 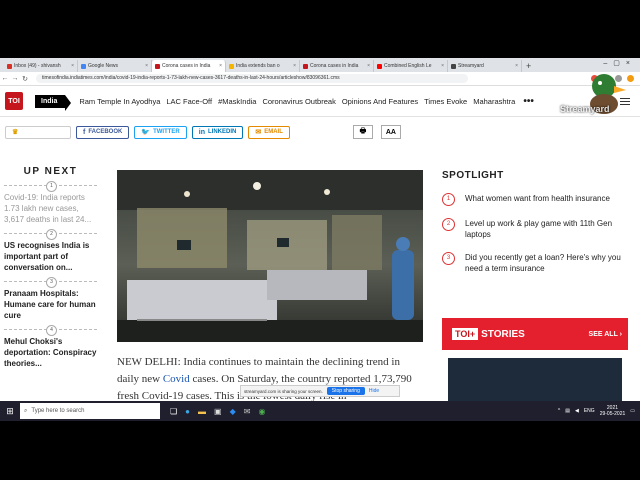 I want to click on share-label: EMAIL, so click(x=273, y=132).